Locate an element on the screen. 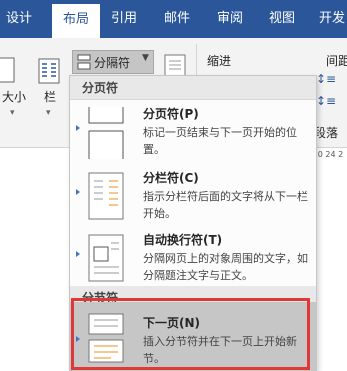 The image size is (347, 371). spacing-label: 间距 is located at coordinates (336, 61).